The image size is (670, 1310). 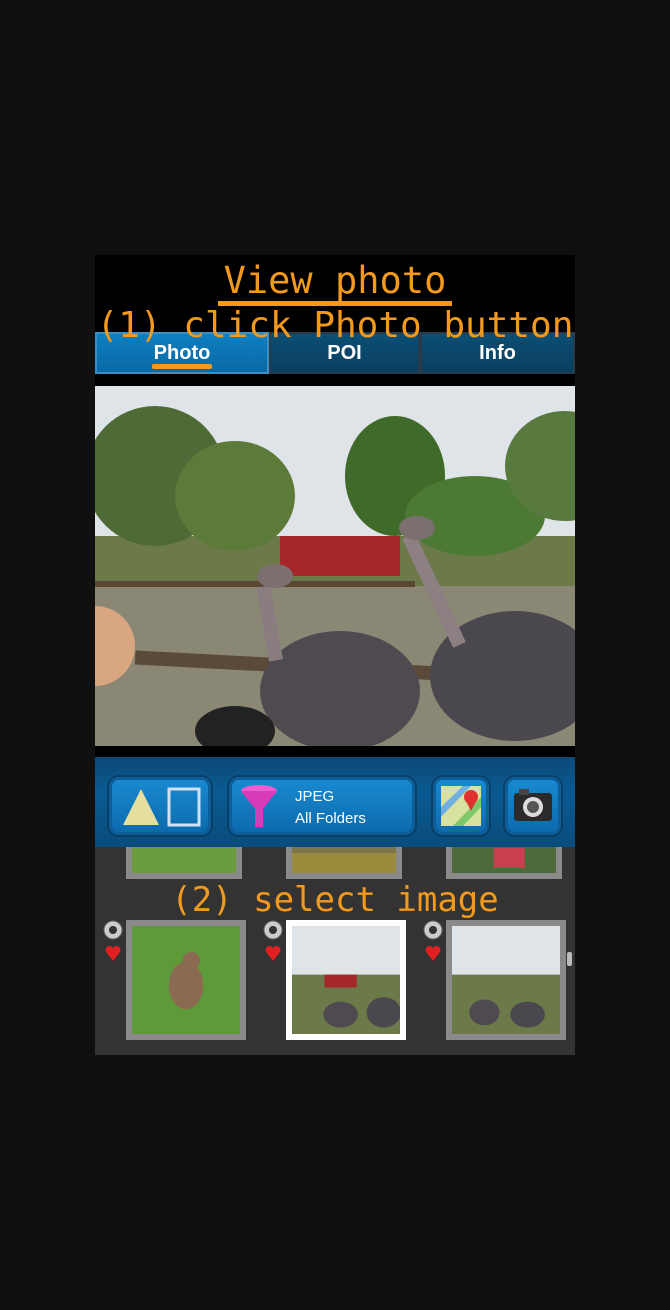 I want to click on filter-button: JPEG All Folders, so click(x=322, y=806).